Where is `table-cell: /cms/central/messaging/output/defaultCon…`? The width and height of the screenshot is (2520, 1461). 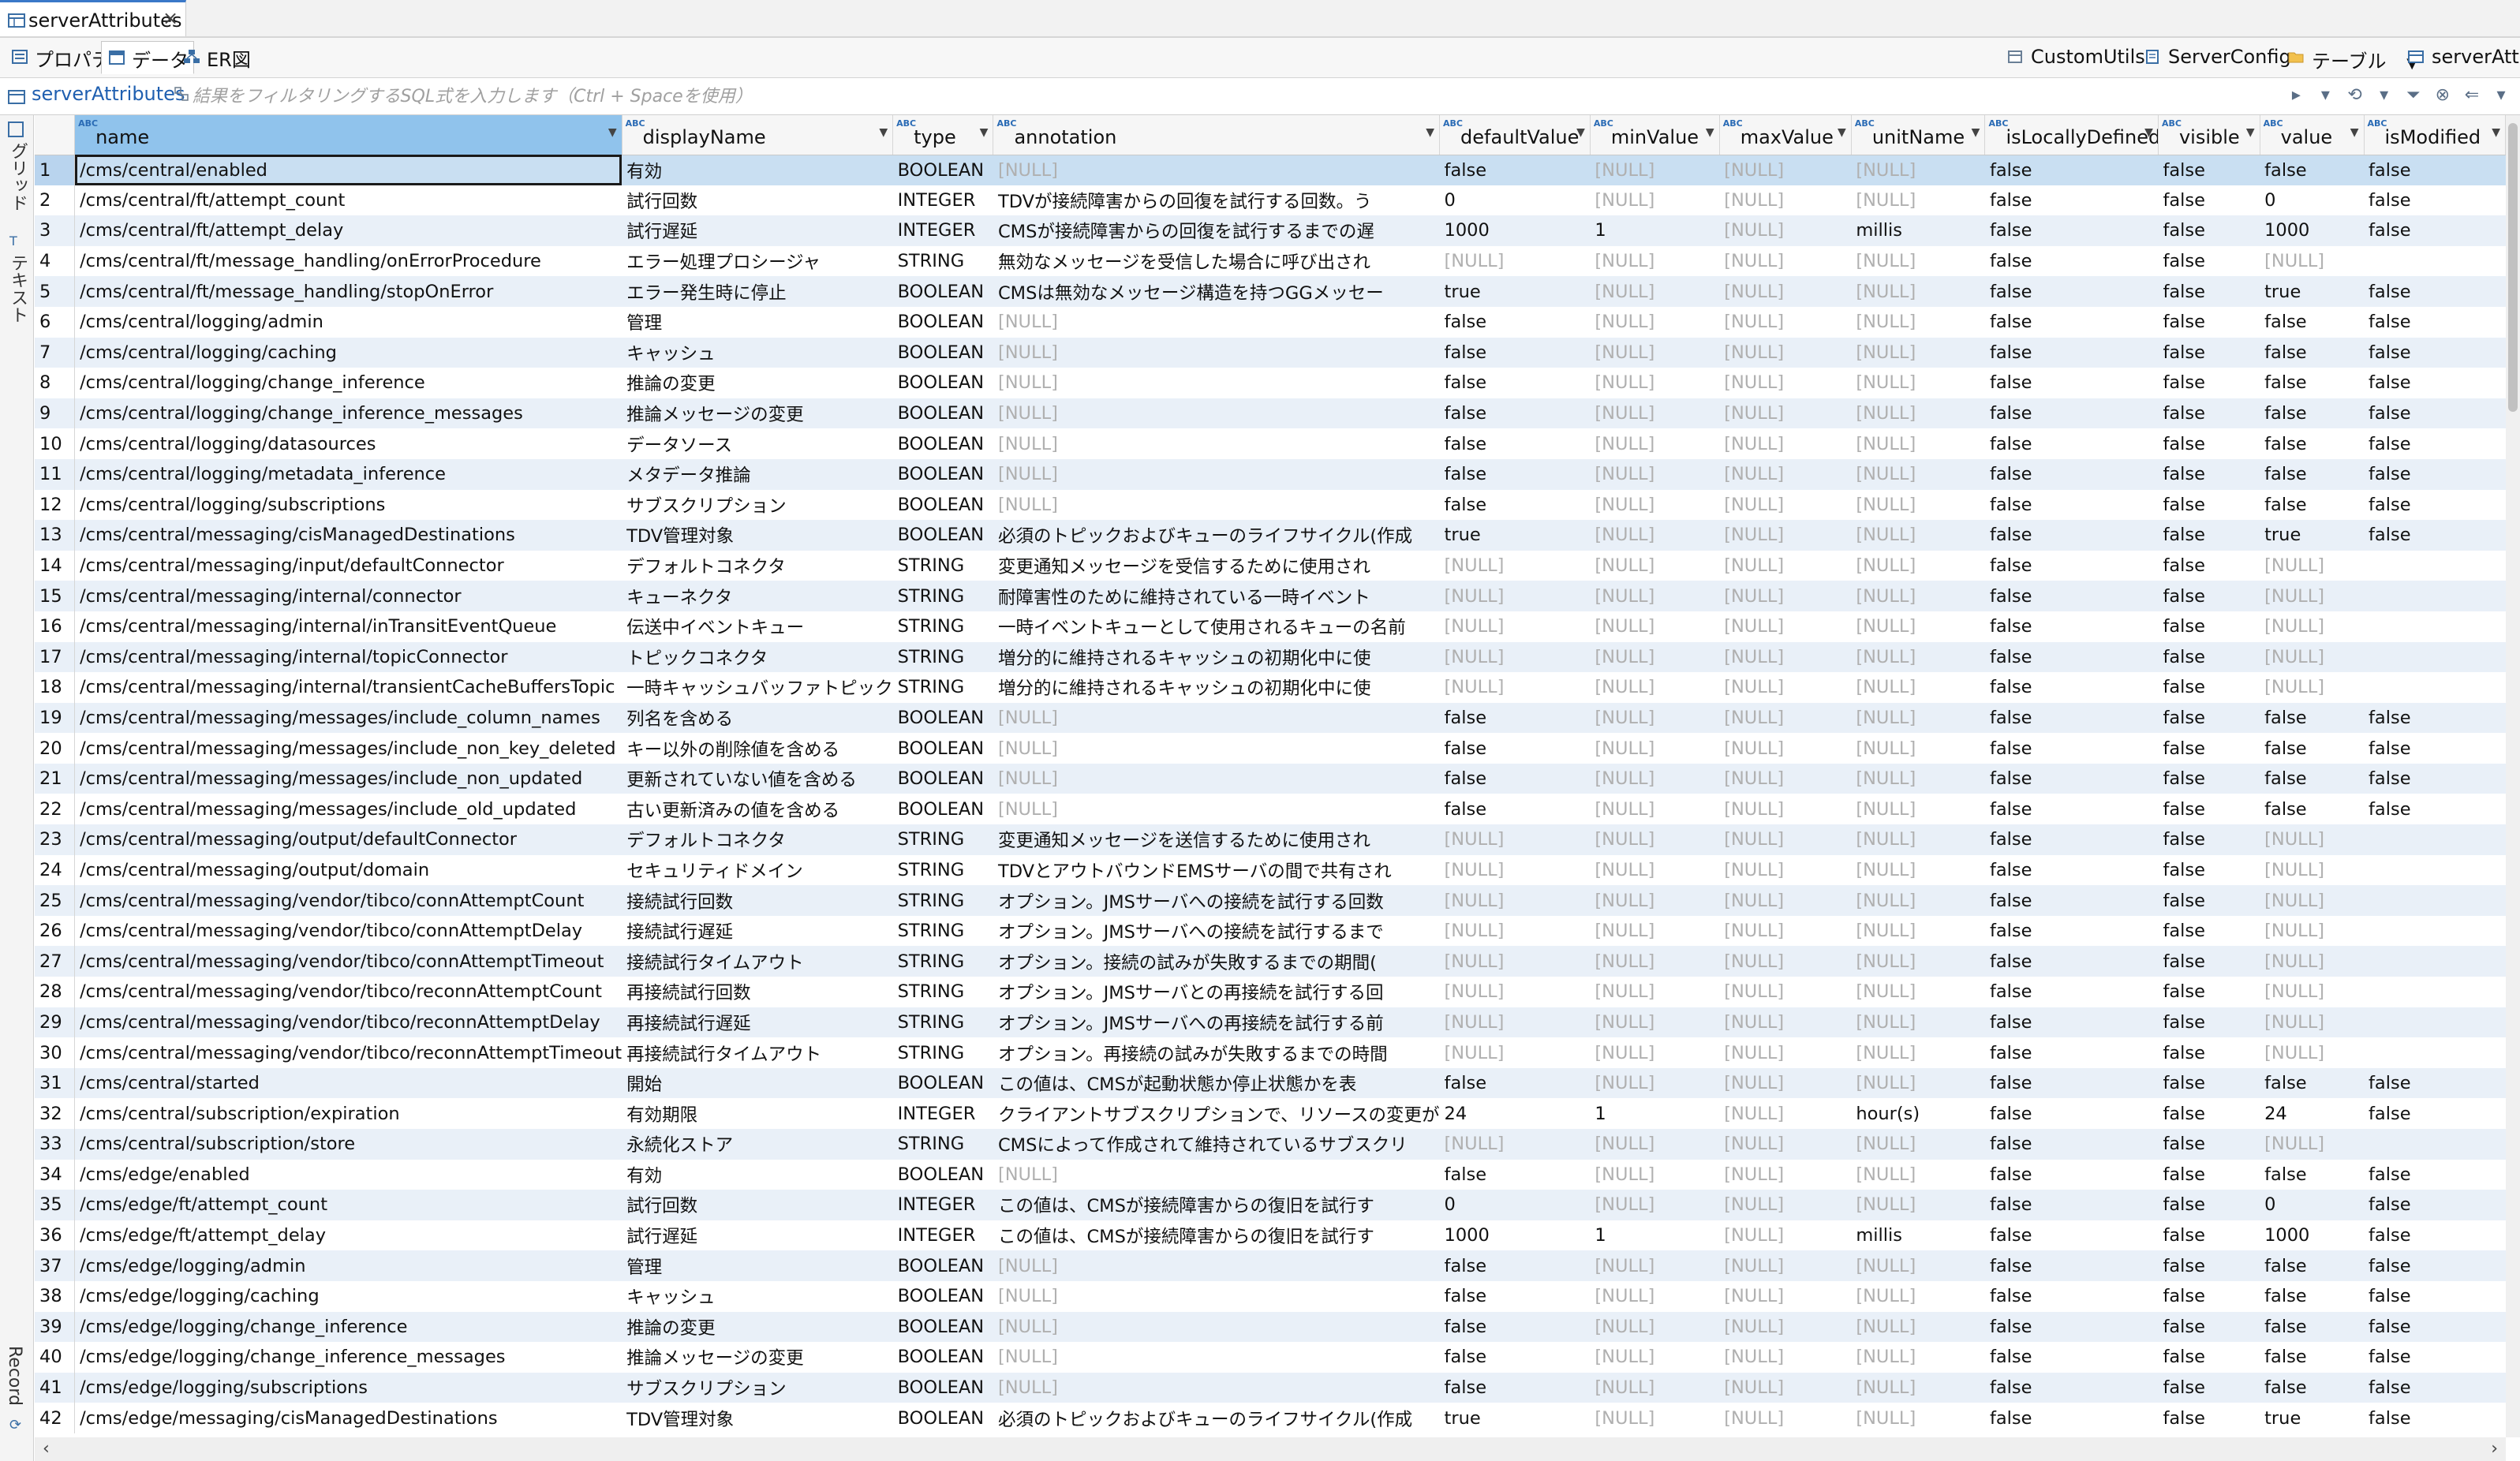 table-cell: /cms/central/messaging/output/defaultCon… is located at coordinates (348, 839).